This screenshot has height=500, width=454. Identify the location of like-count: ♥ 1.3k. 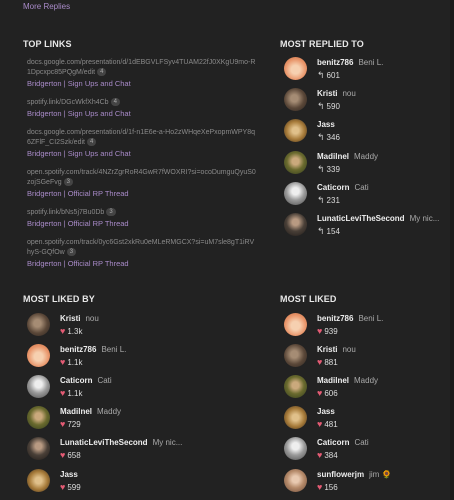
(71, 331).